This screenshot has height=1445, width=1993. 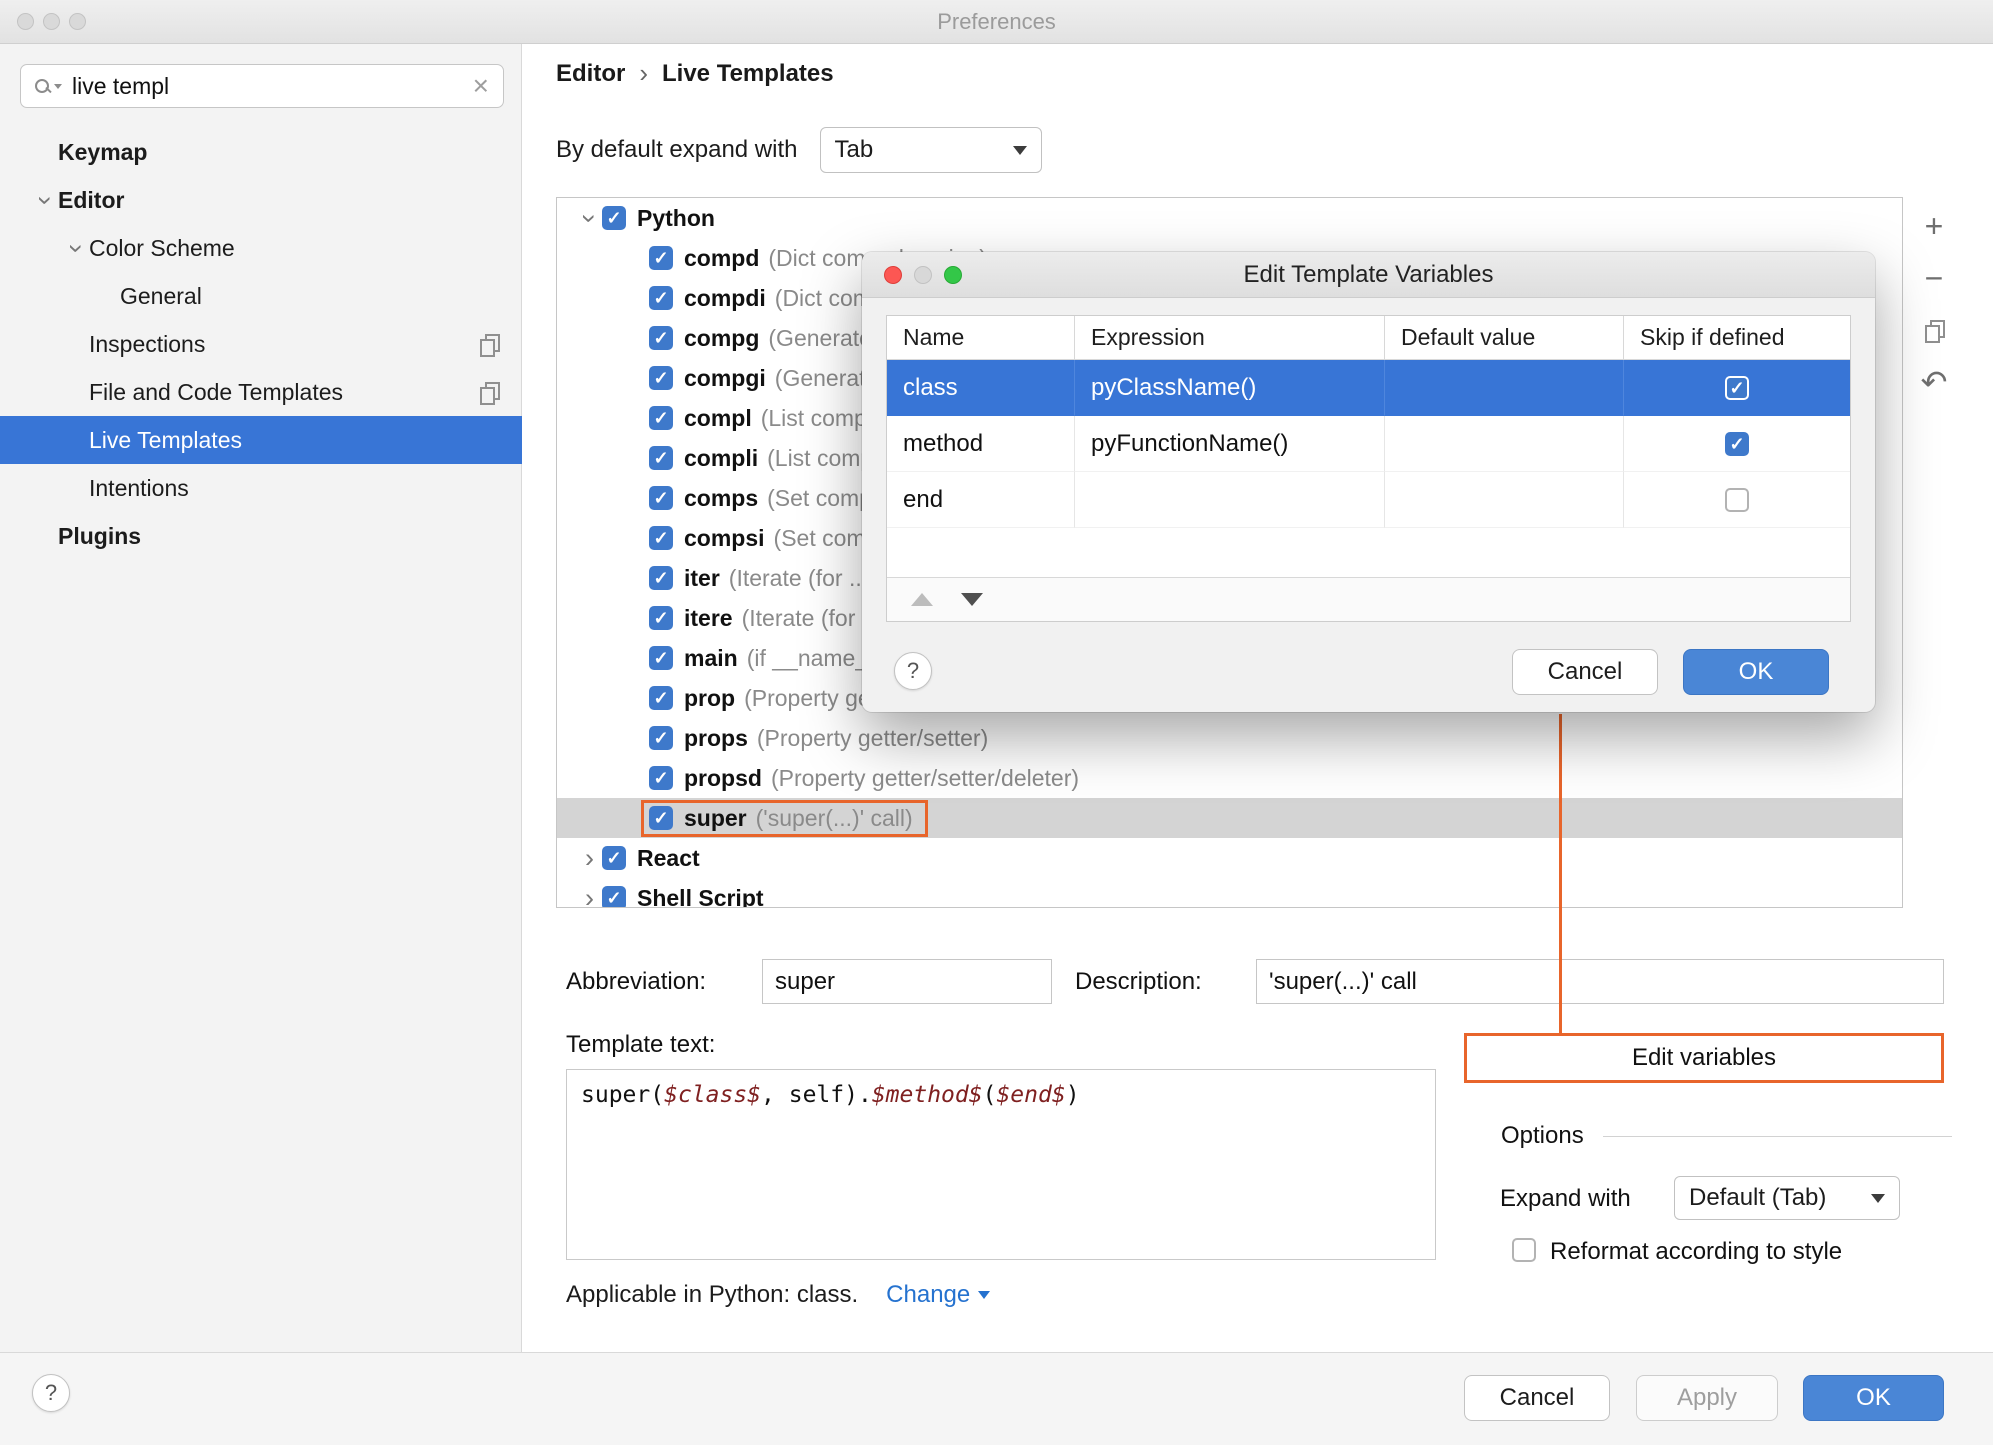 I want to click on column-header-name: Name, so click(x=981, y=337).